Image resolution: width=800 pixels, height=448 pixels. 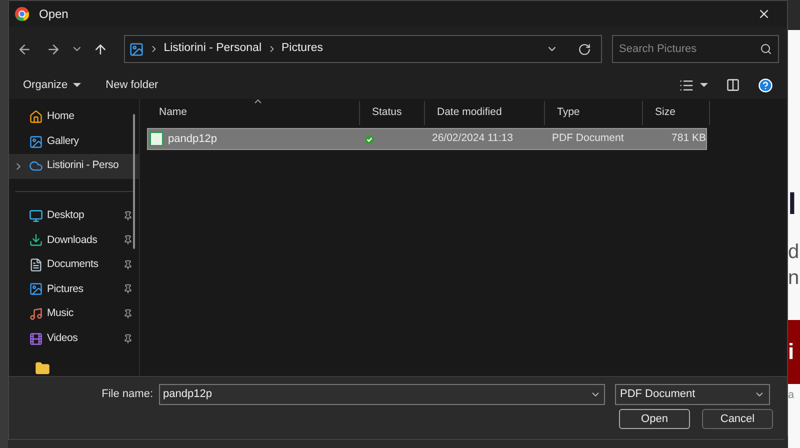 What do you see at coordinates (258, 101) in the screenshot?
I see `sort-ascending-icon` at bounding box center [258, 101].